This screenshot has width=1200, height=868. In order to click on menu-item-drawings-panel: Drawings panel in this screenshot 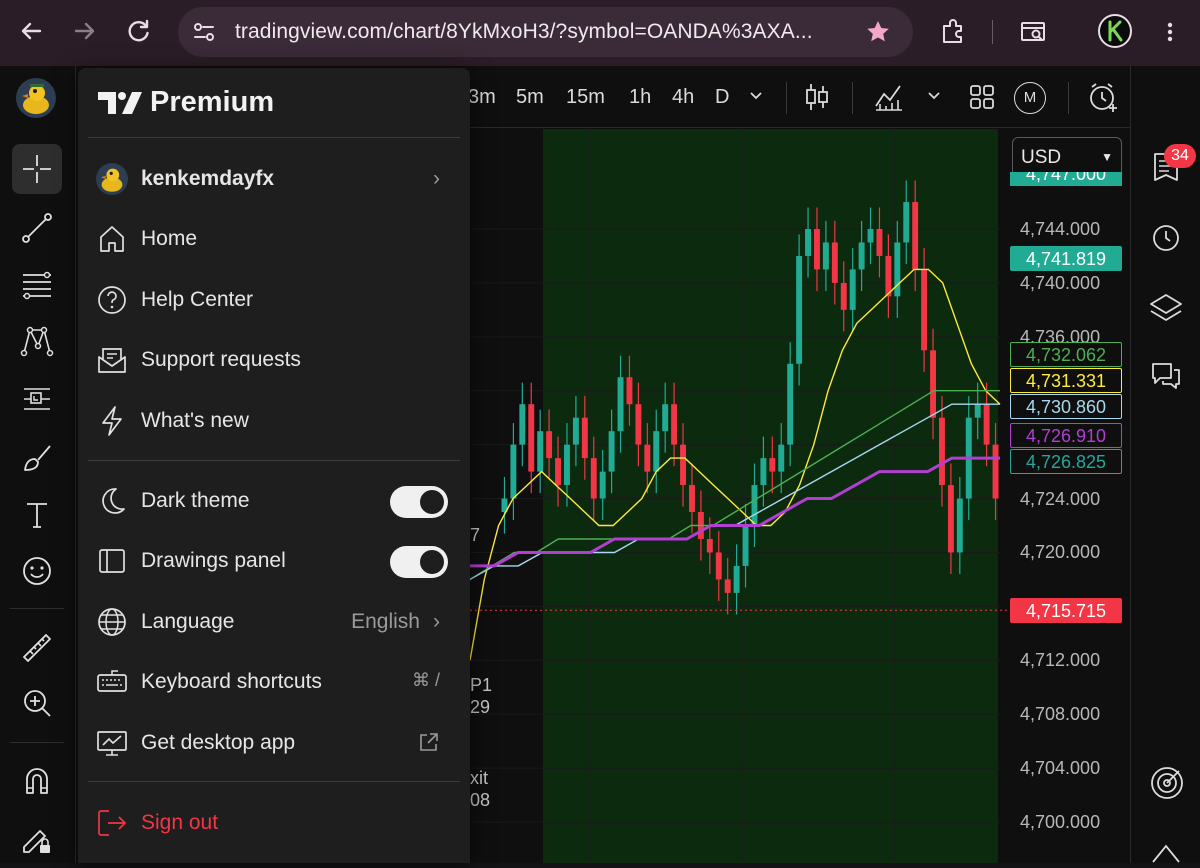, I will do `click(274, 561)`.